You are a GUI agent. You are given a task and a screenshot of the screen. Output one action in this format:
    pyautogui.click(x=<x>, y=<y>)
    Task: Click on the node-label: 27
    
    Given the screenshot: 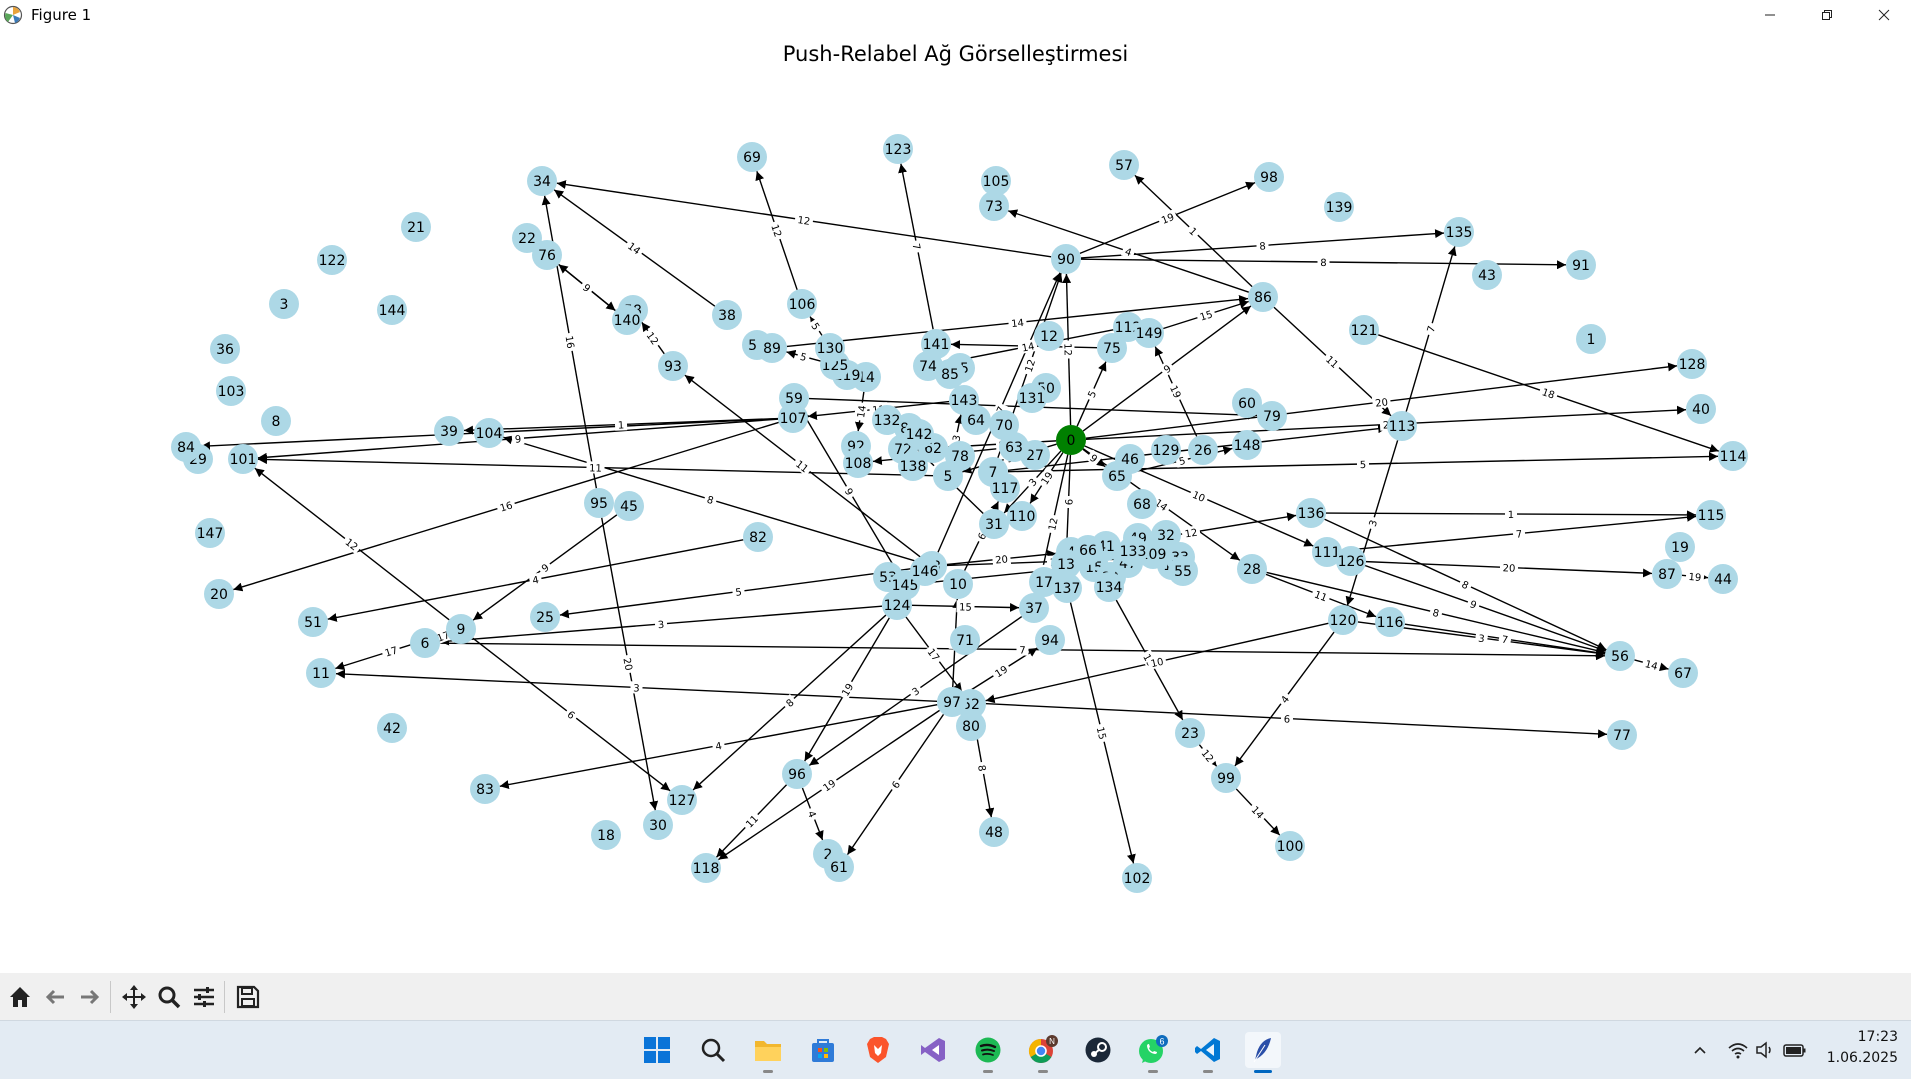 What is the action you would take?
    pyautogui.click(x=1035, y=456)
    